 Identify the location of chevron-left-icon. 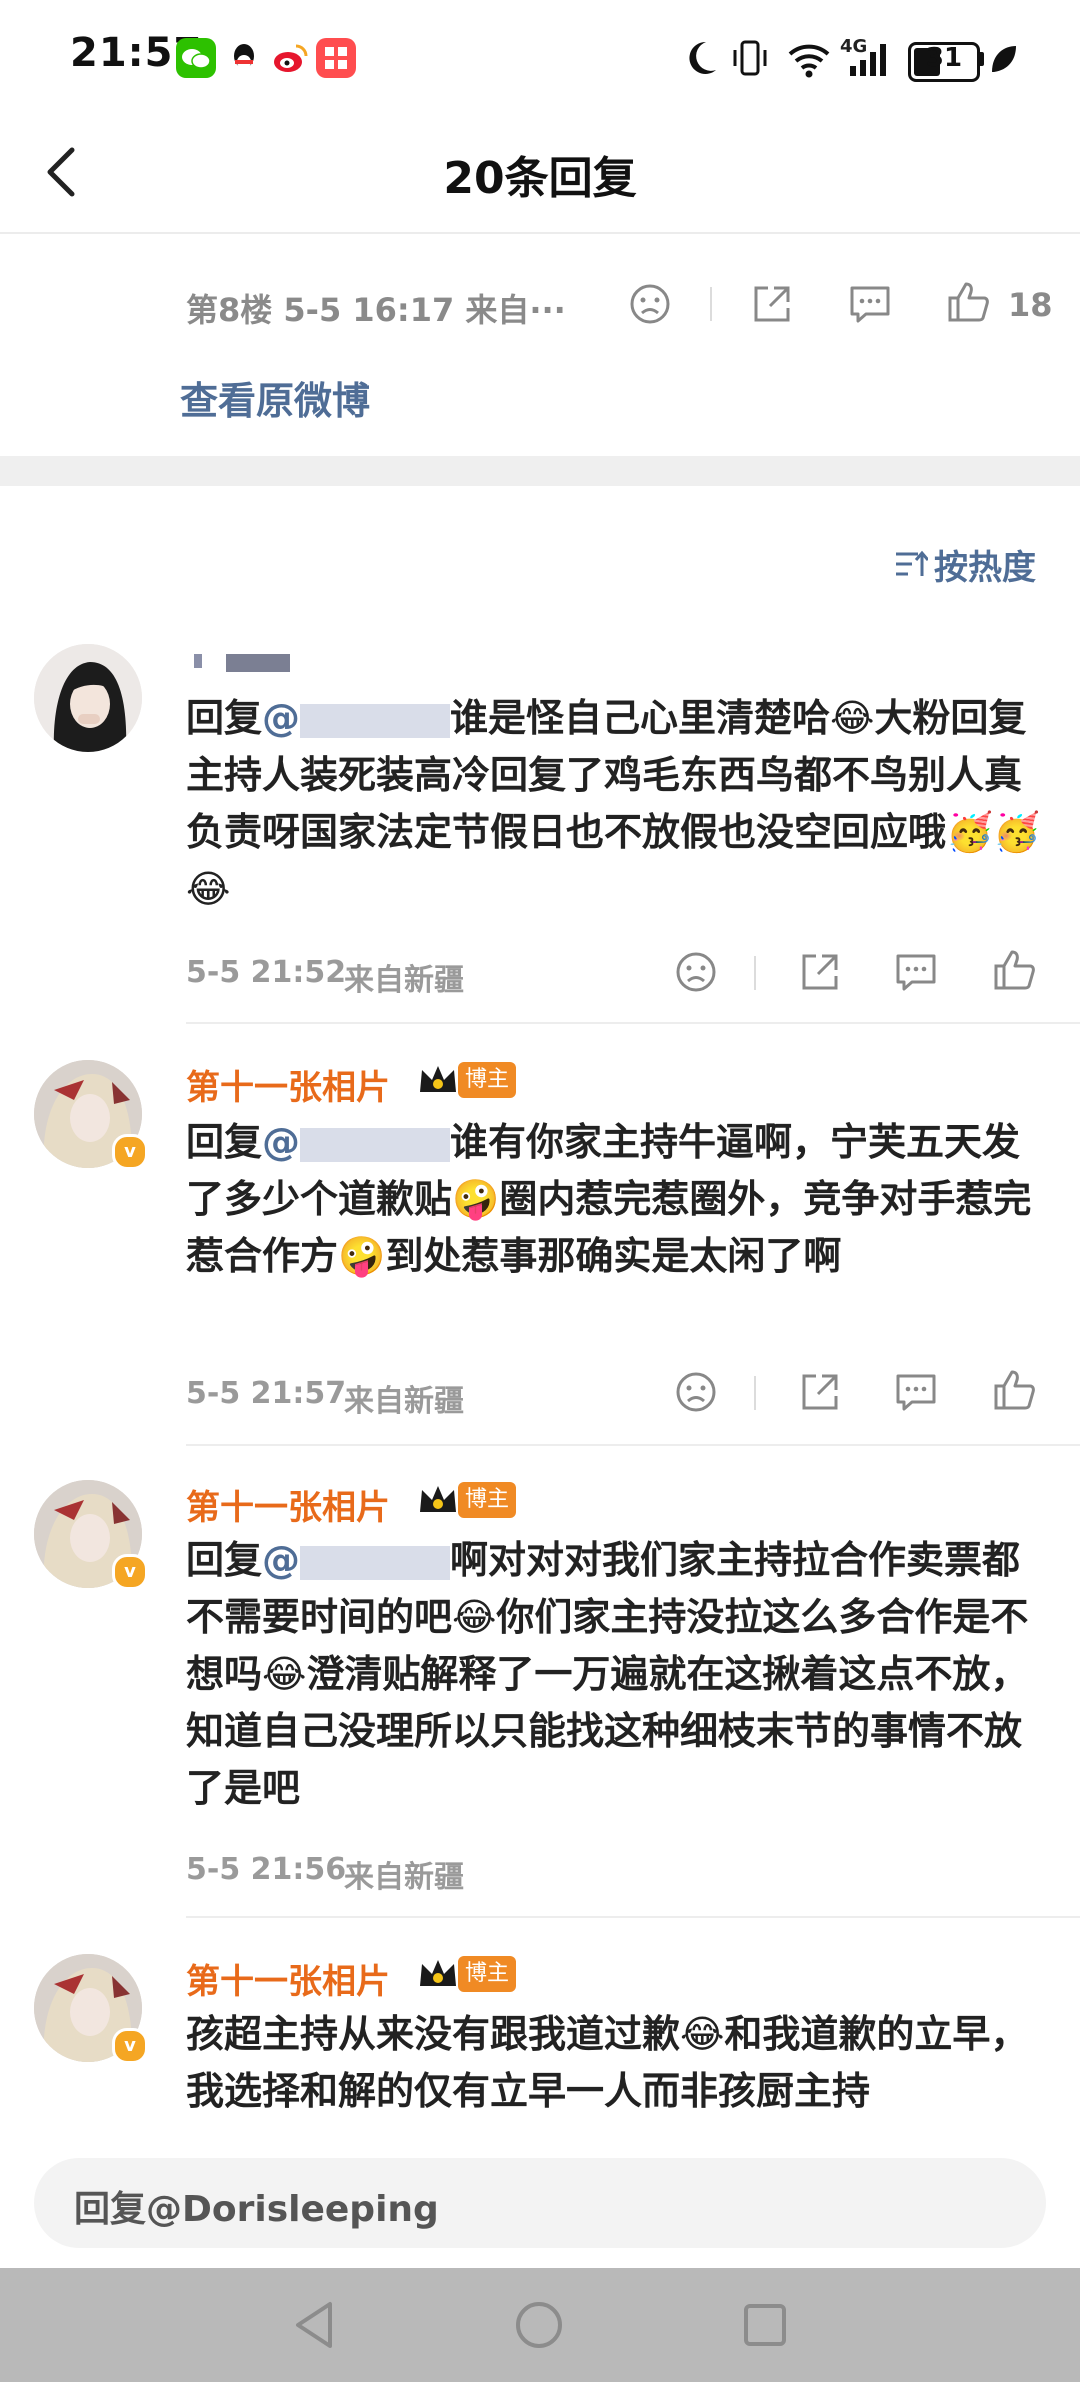
(61, 172).